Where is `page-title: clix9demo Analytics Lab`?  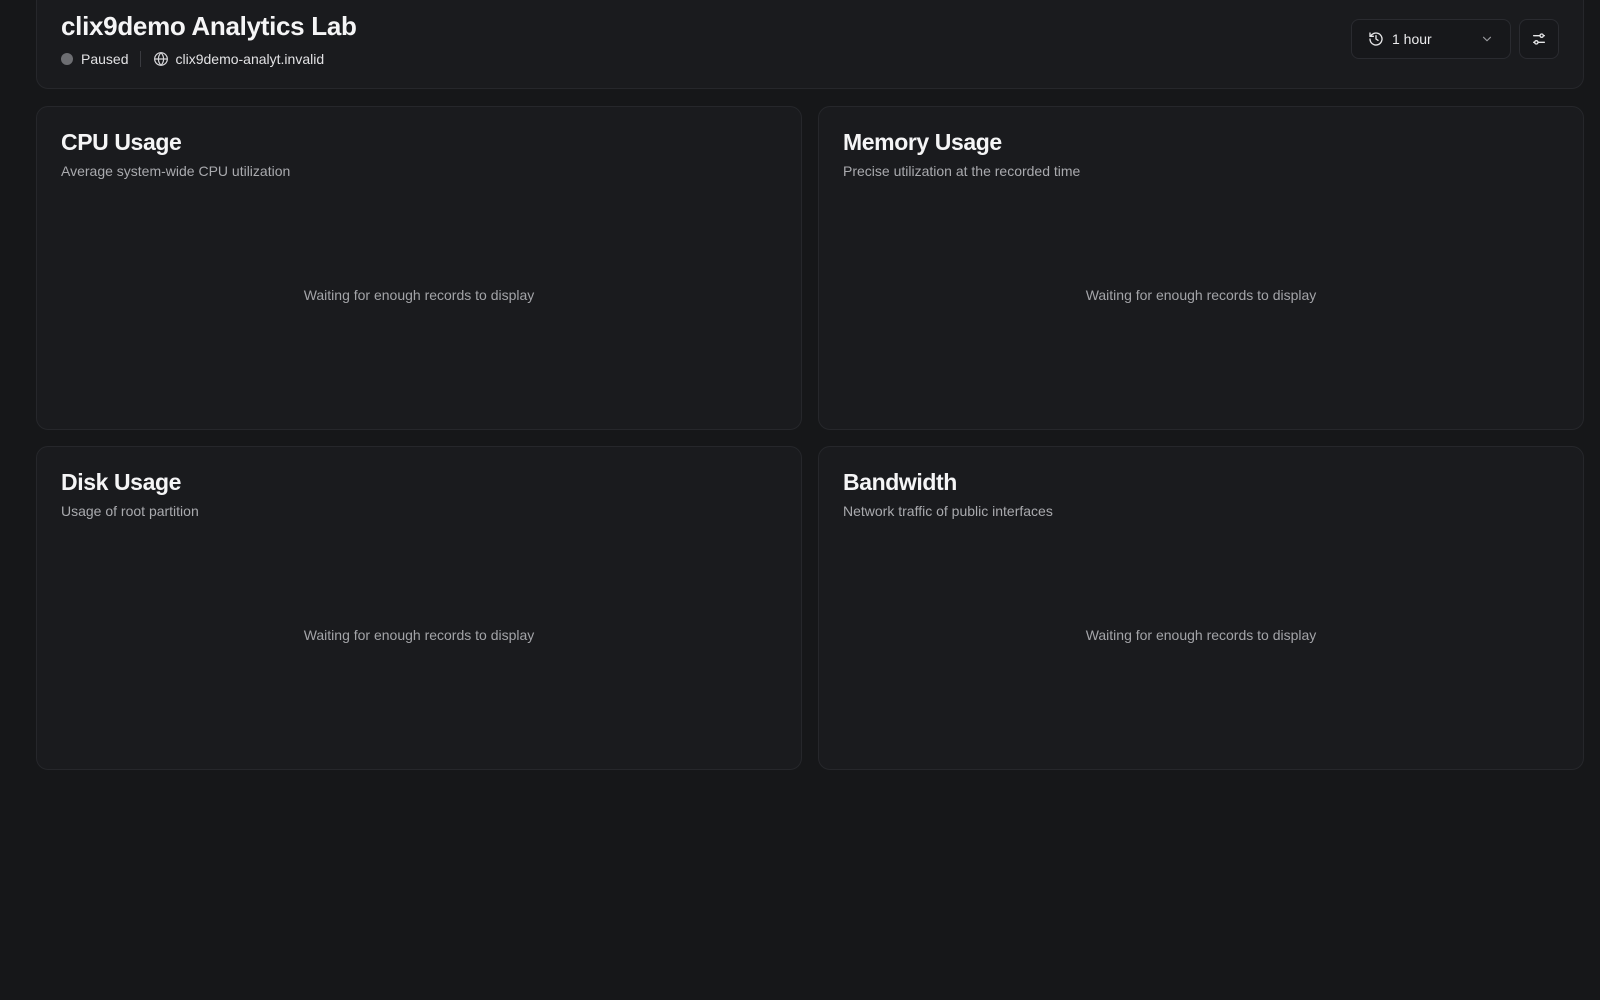
page-title: clix9demo Analytics Lab is located at coordinates (209, 26).